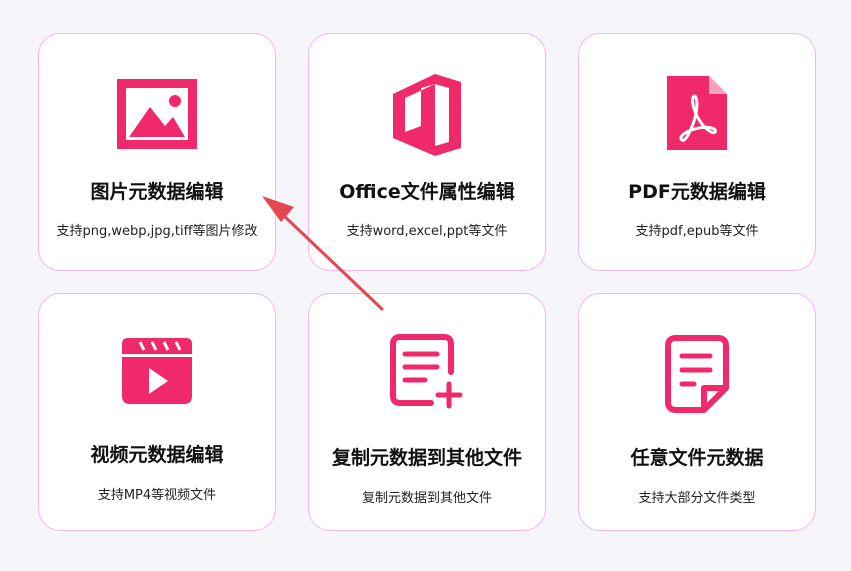  I want to click on card-title: 图片元数据编辑, so click(157, 192).